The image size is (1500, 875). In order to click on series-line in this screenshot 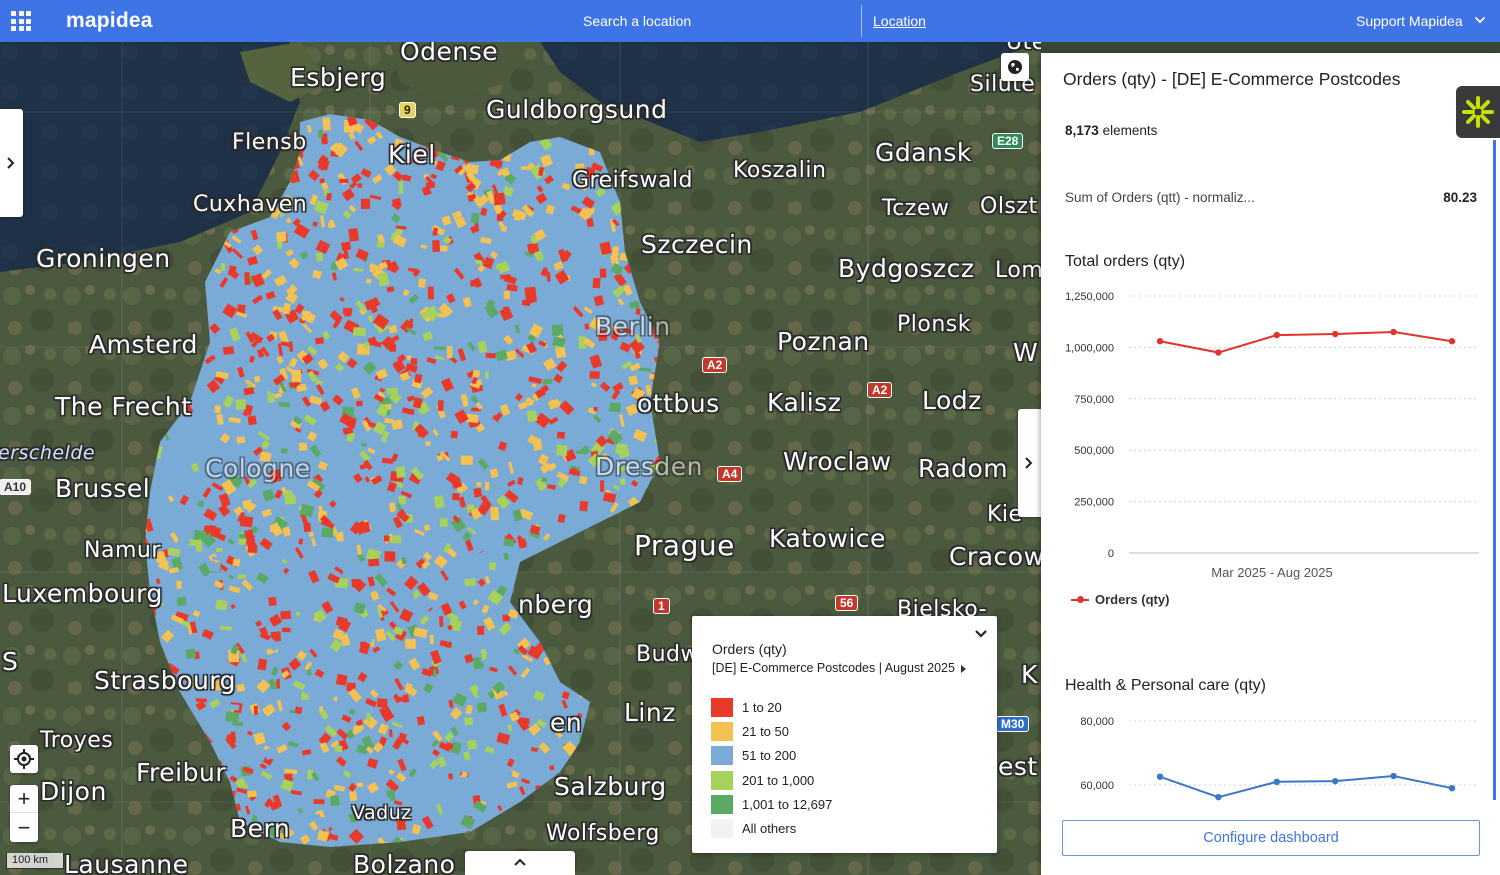, I will do `click(1306, 787)`.